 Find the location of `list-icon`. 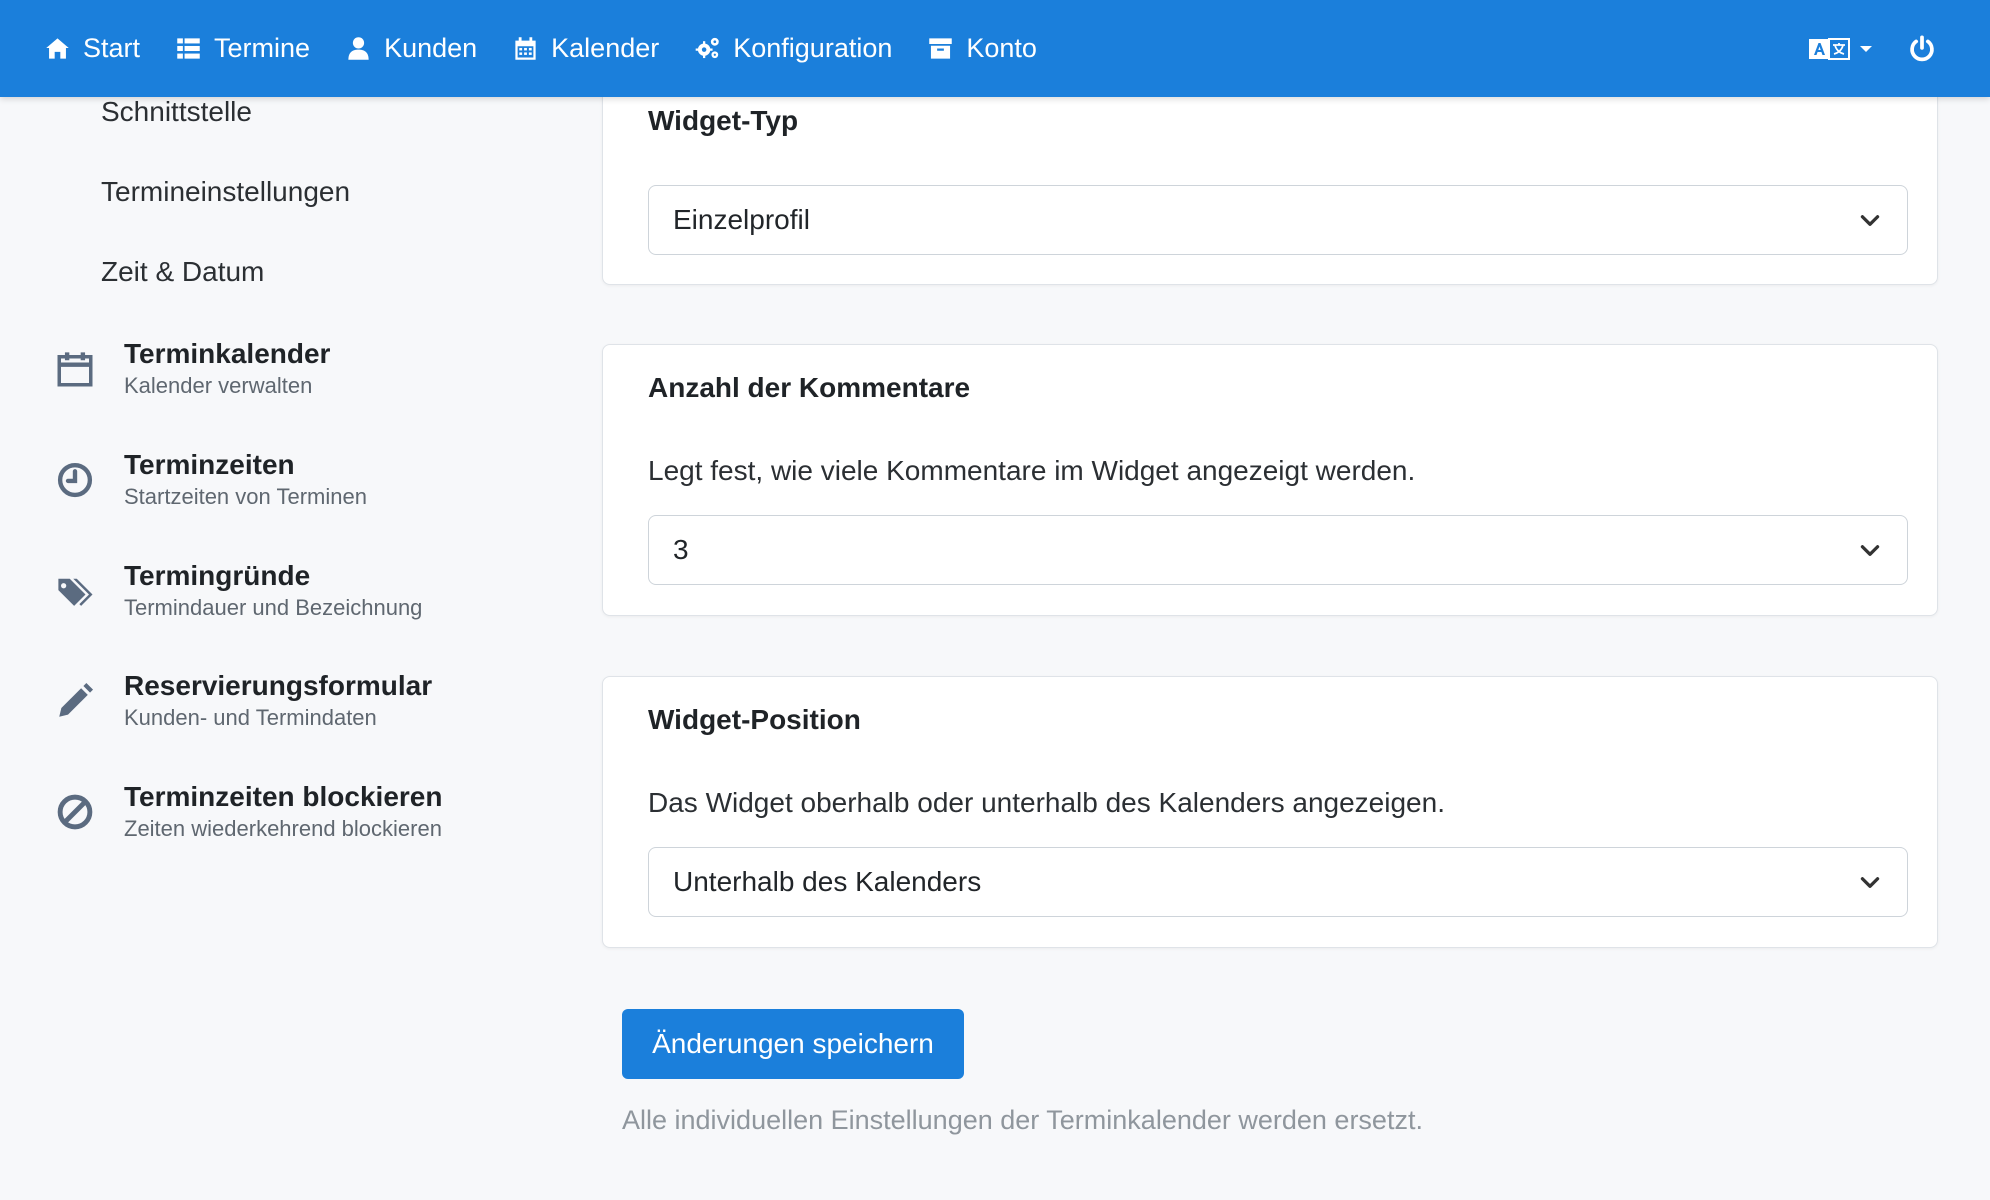

list-icon is located at coordinates (188, 48).